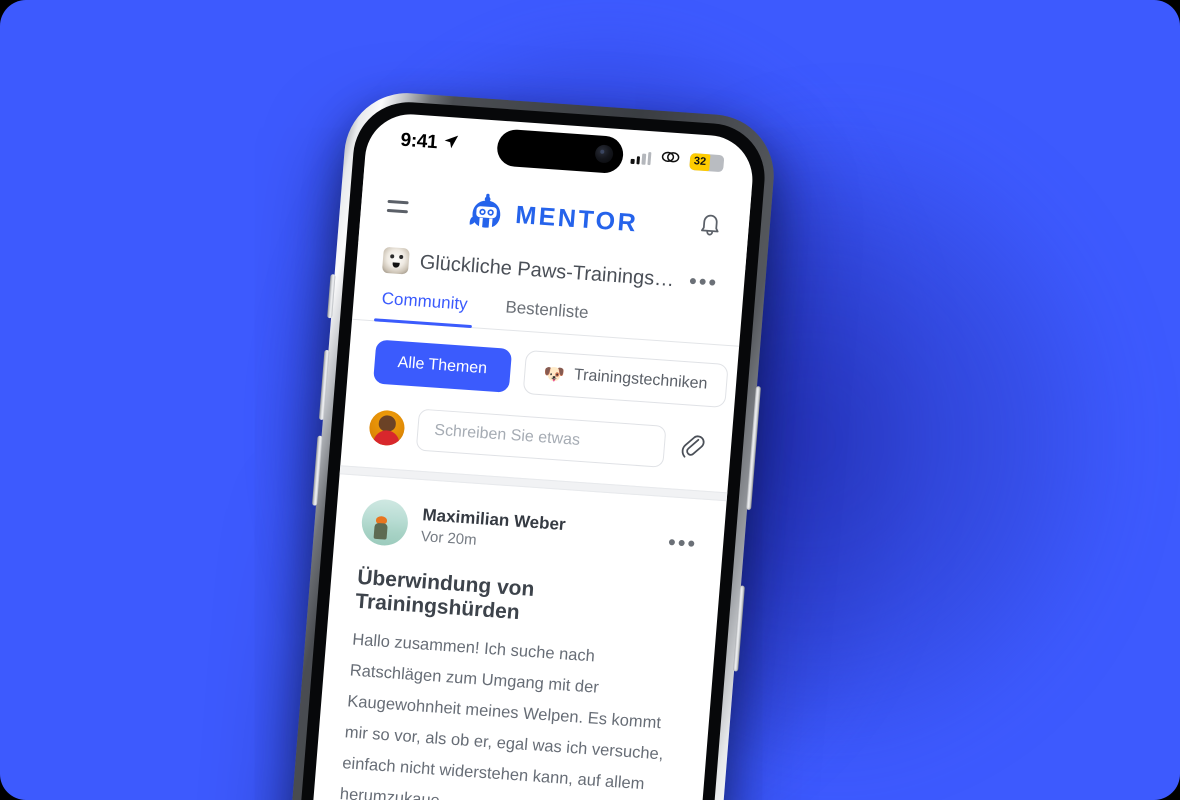 The width and height of the screenshot is (1180, 800). I want to click on tab-bestenliste: Bestenliste, so click(547, 314).